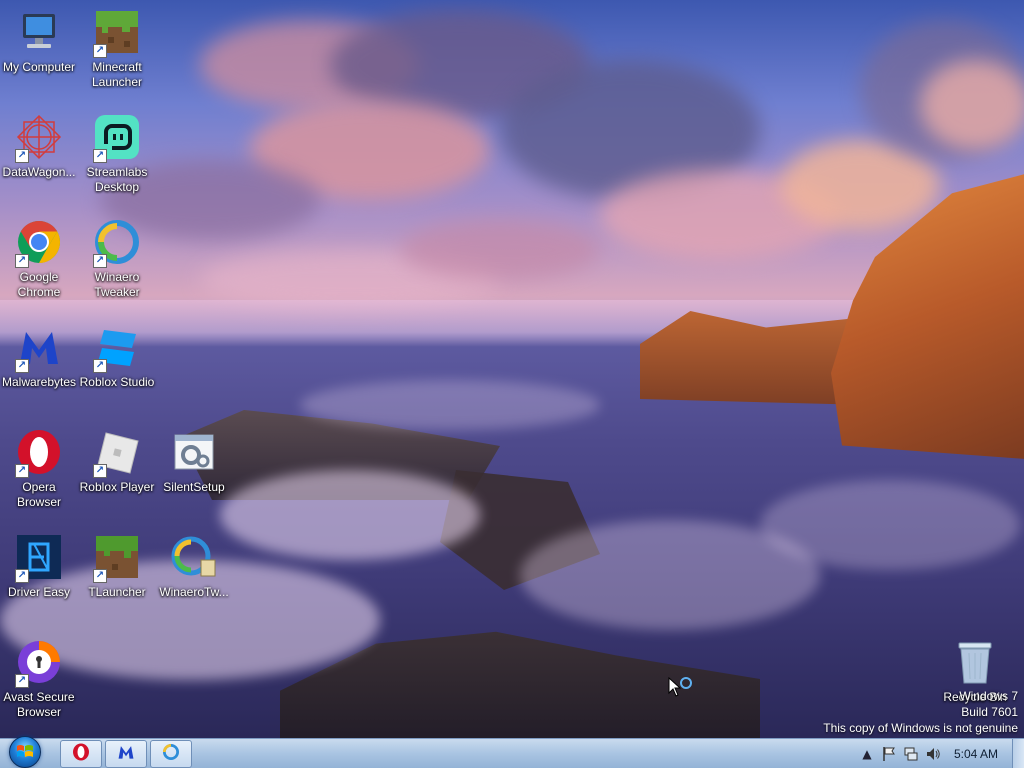 The height and width of the screenshot is (768, 1024). What do you see at coordinates (39, 558) in the screenshot?
I see `drivereasy-icon: ↗` at bounding box center [39, 558].